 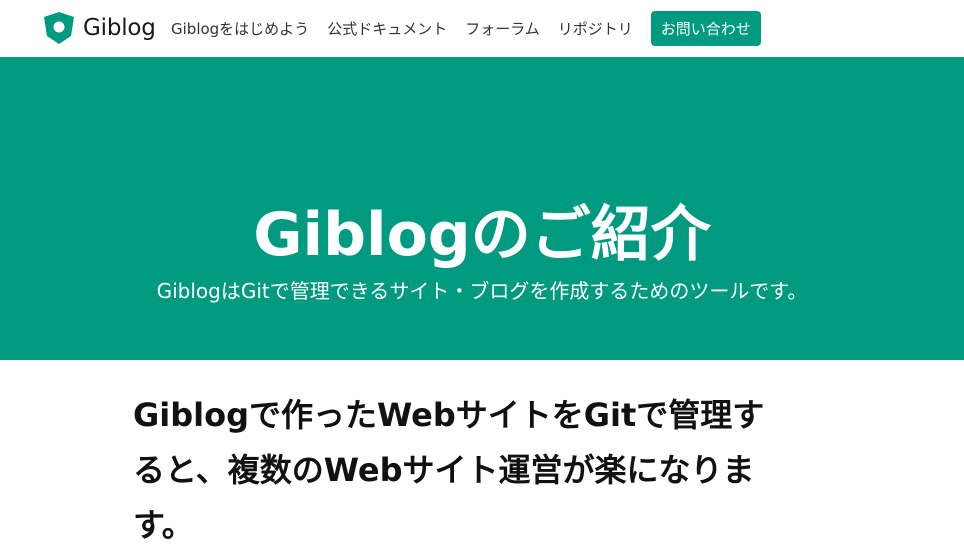 What do you see at coordinates (595, 28) in the screenshot?
I see `nav-repository: リポジトリ` at bounding box center [595, 28].